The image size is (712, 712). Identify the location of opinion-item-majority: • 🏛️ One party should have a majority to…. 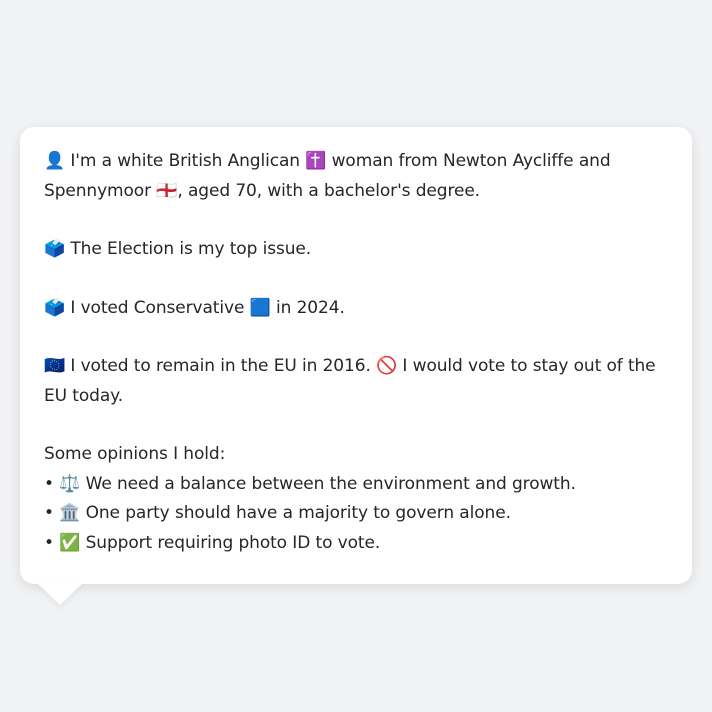
(277, 513).